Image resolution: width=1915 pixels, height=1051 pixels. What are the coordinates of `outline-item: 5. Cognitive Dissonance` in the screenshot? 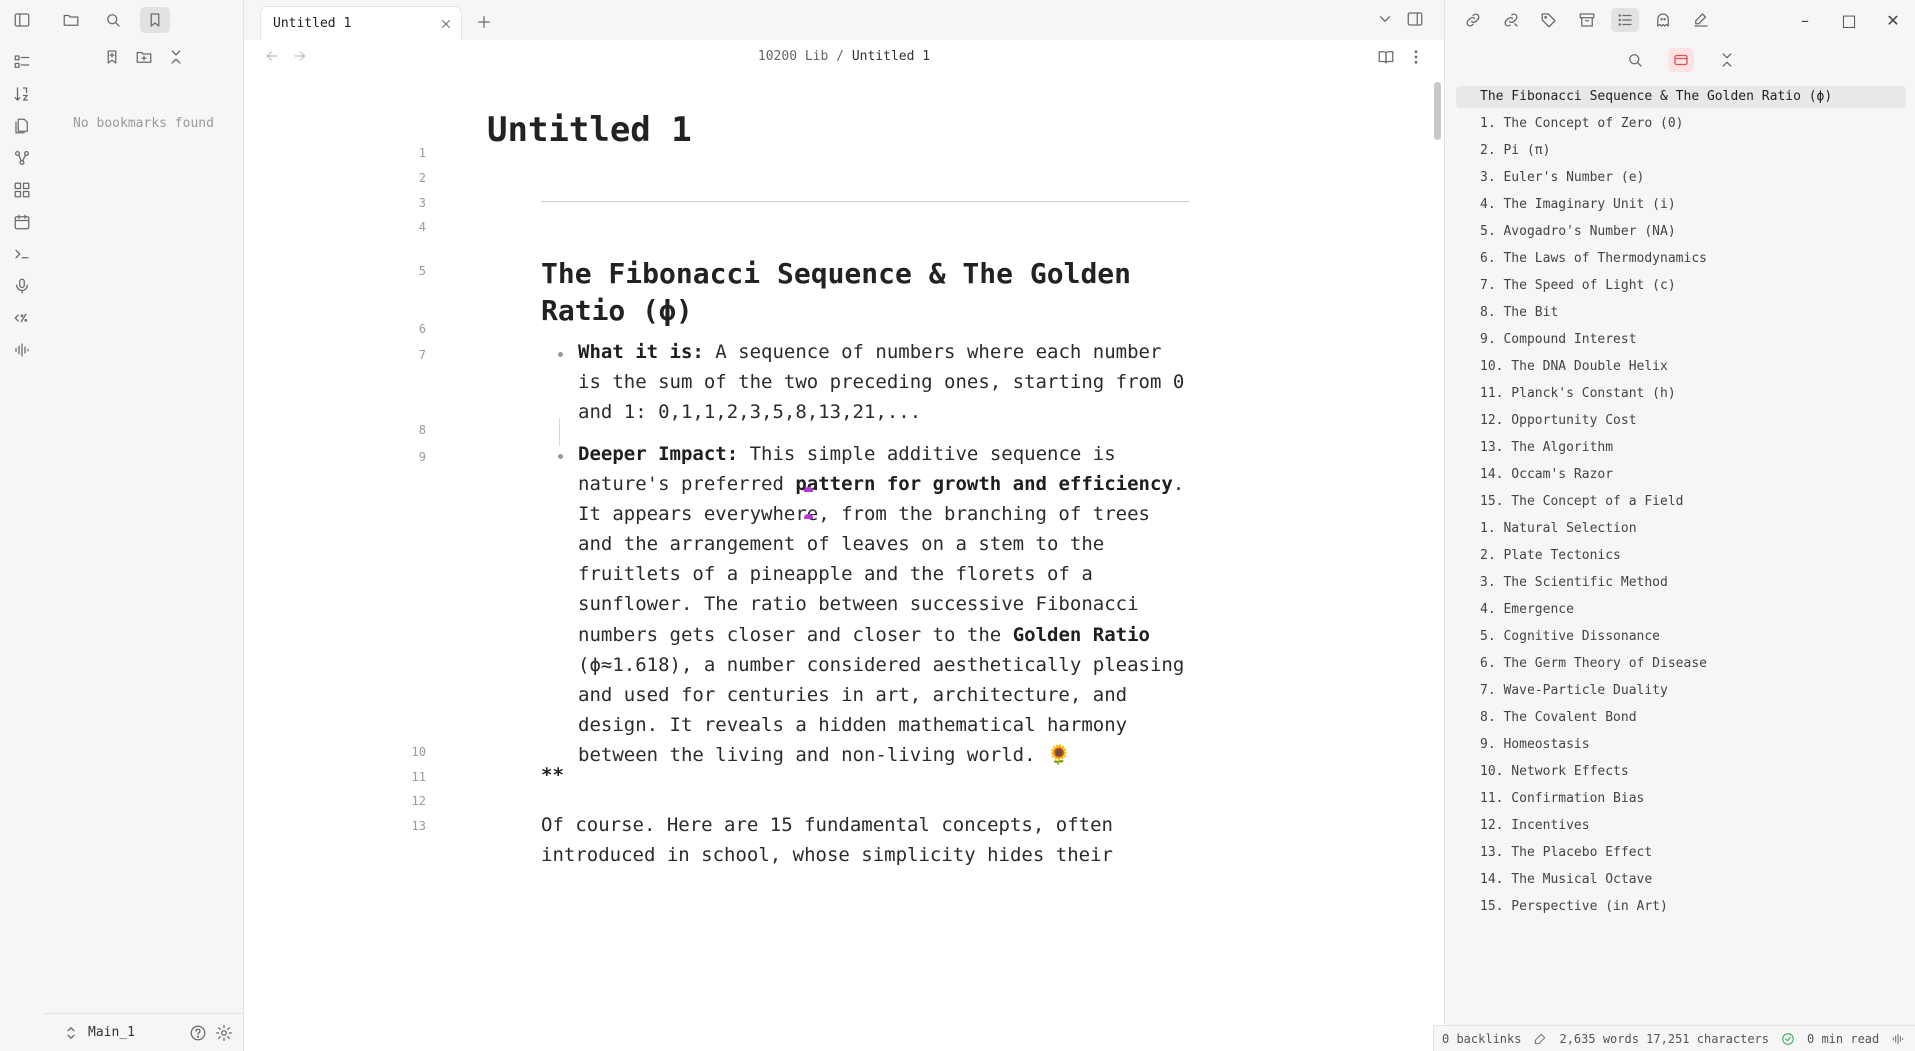 It's located at (1681, 639).